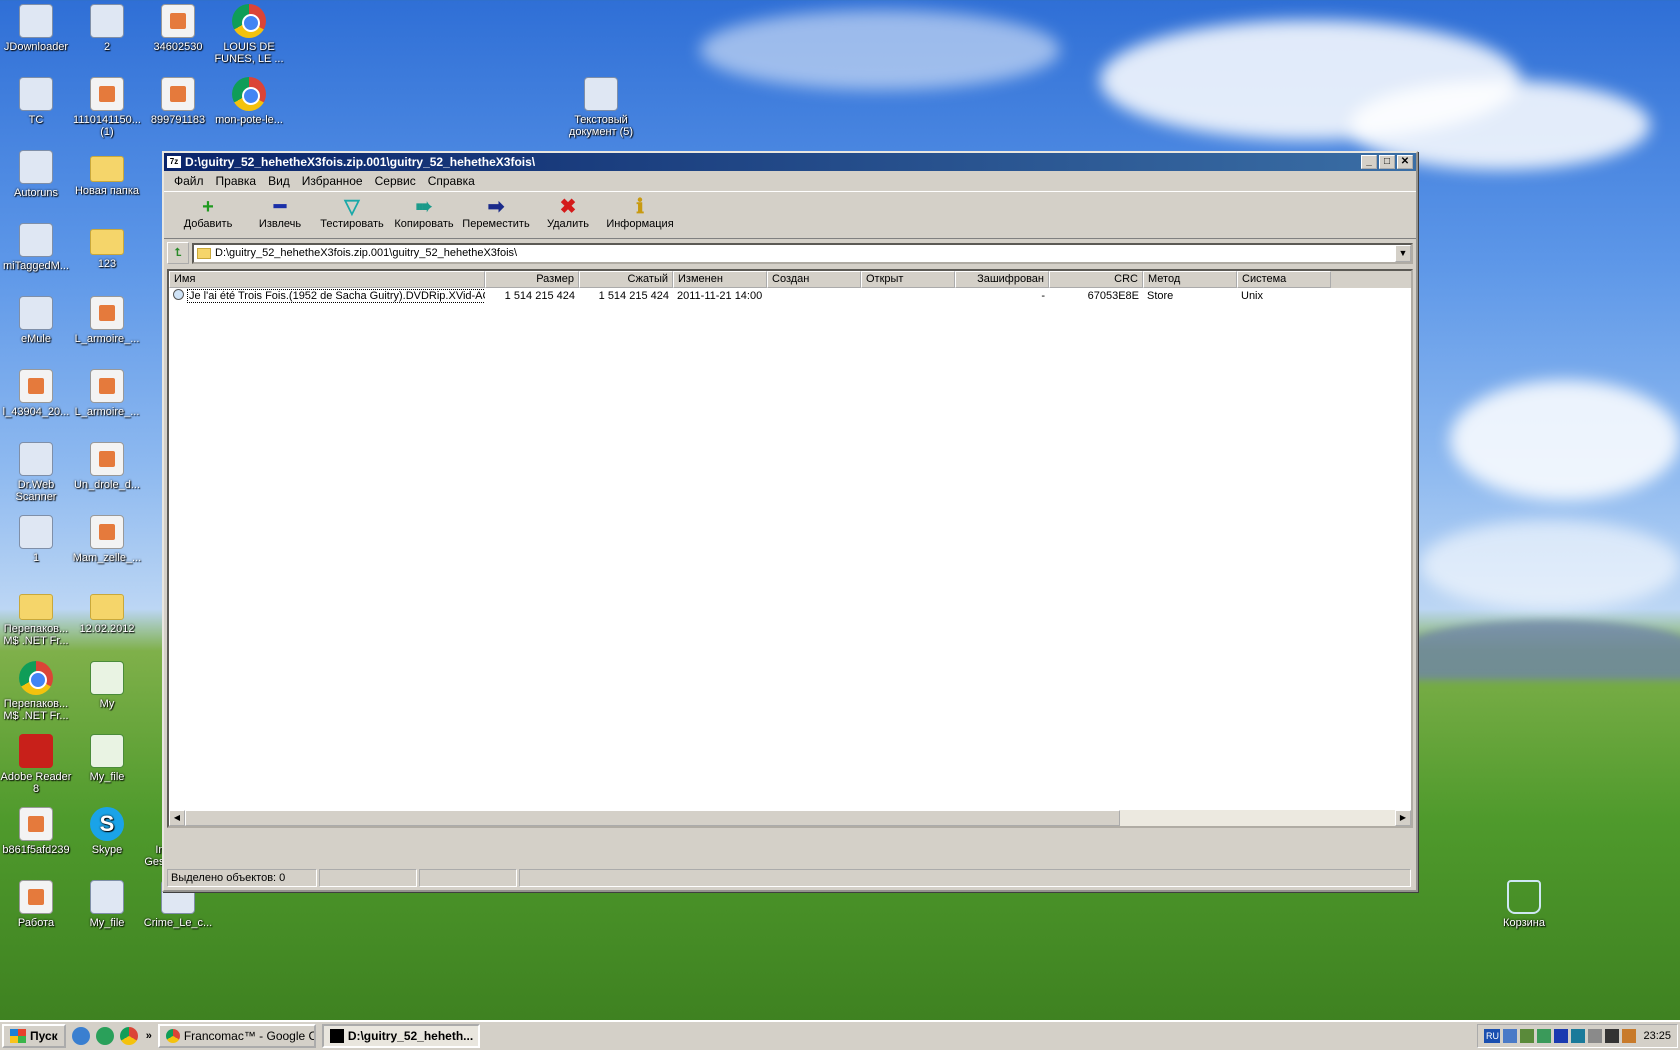  I want to click on excel-icon, so click(107, 678).